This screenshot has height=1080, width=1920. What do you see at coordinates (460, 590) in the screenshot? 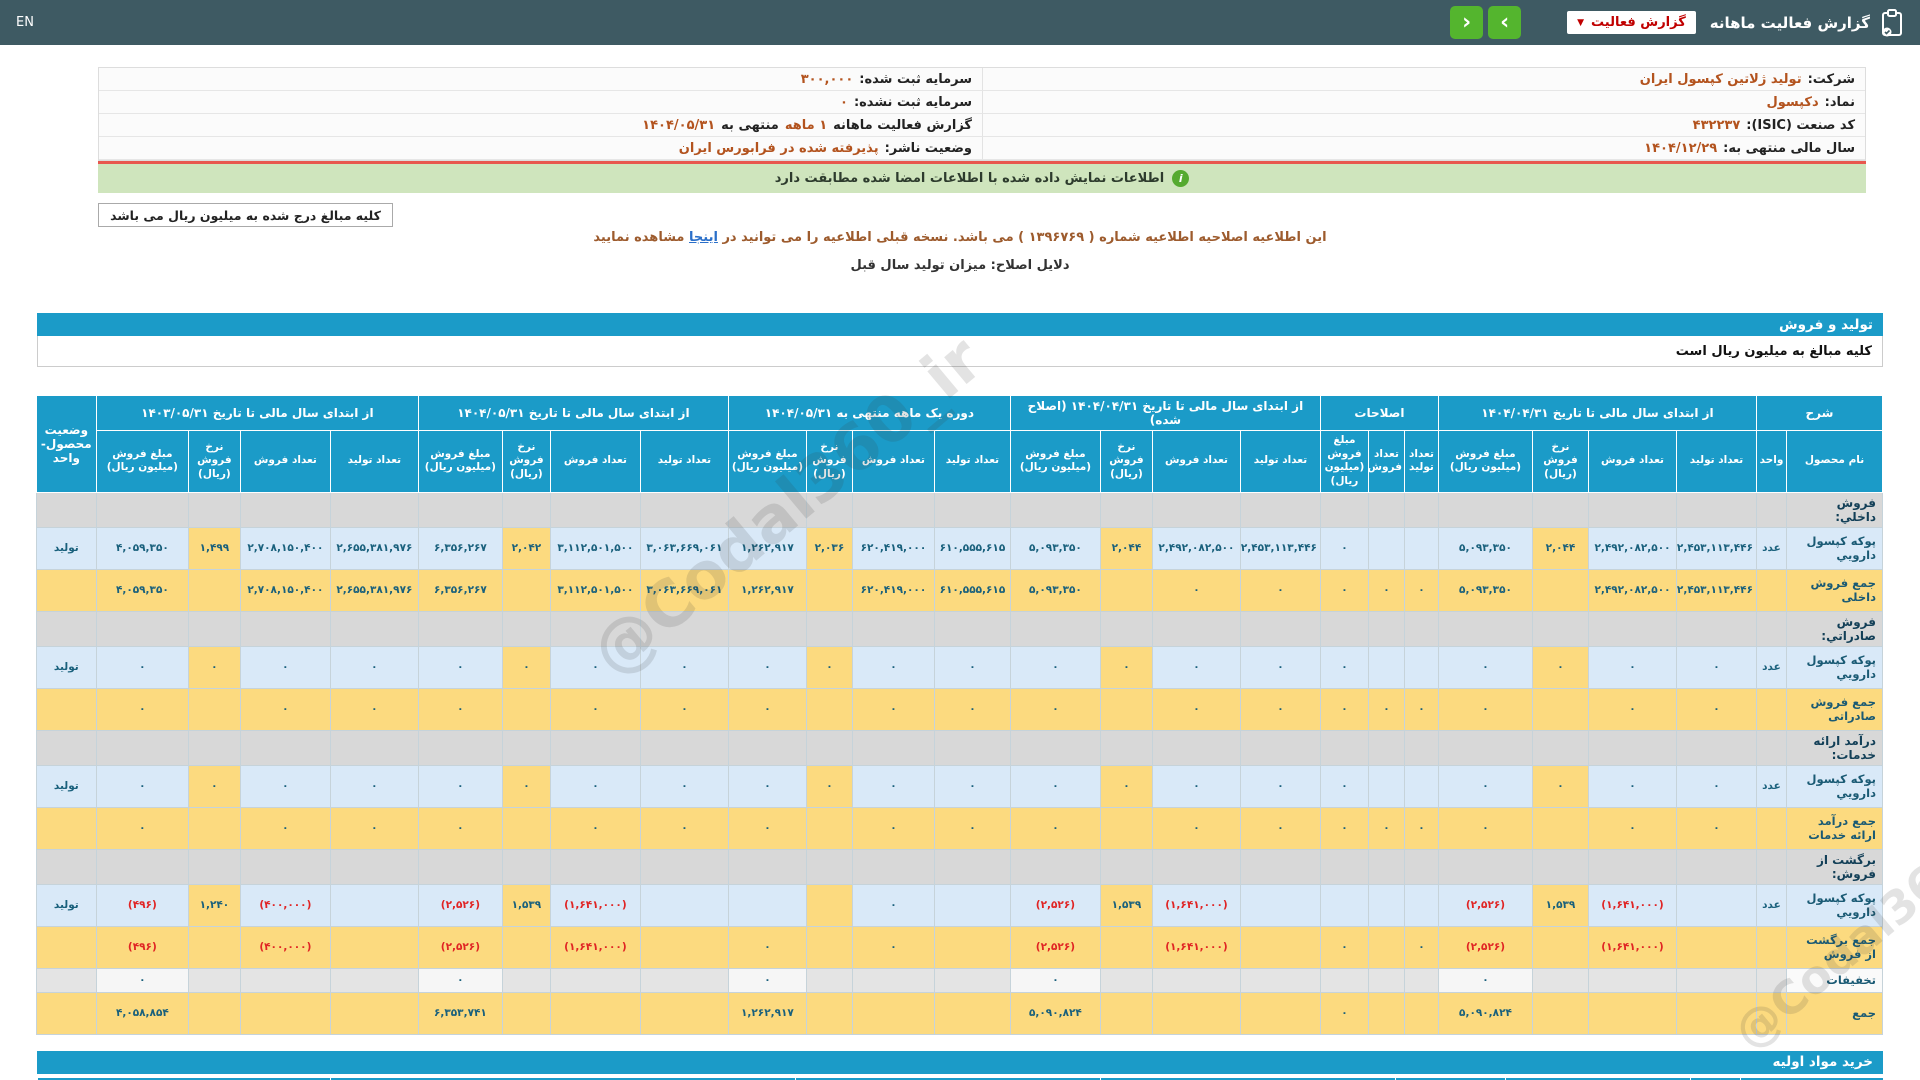
I see `table-cell: ۶,۳۵۶,۲۶۷` at bounding box center [460, 590].